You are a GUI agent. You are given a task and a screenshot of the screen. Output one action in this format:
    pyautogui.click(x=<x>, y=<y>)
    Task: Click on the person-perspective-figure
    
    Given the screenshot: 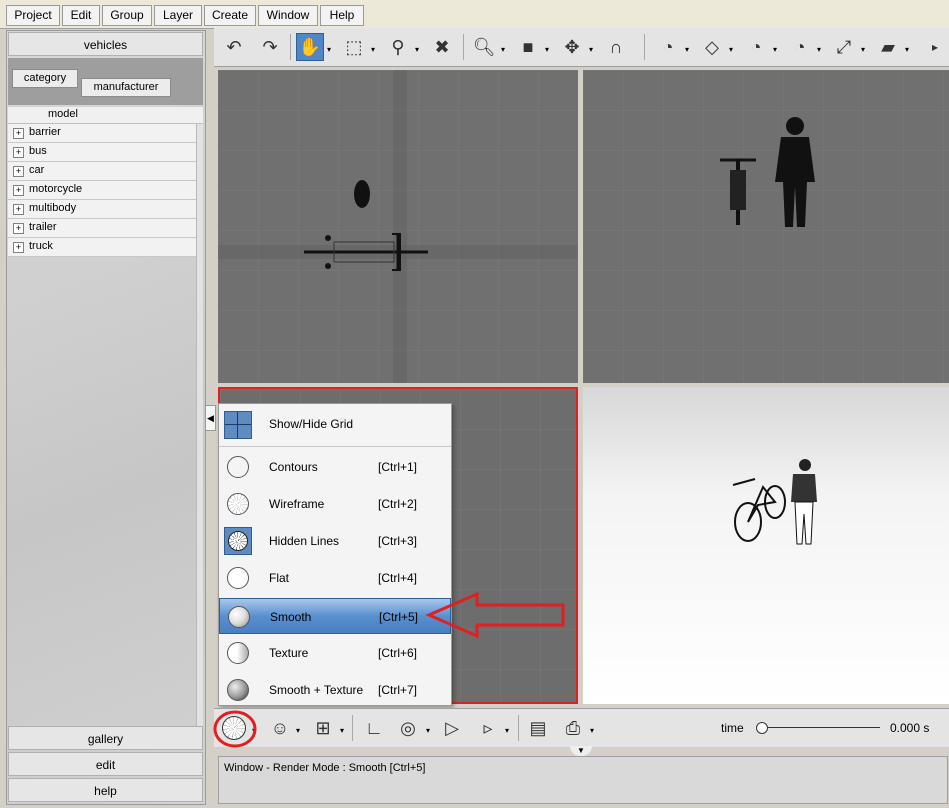 What is the action you would take?
    pyautogui.click(x=804, y=502)
    